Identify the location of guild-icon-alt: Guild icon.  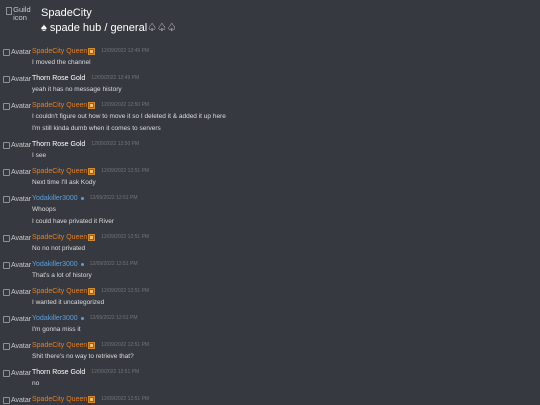
(22, 13).